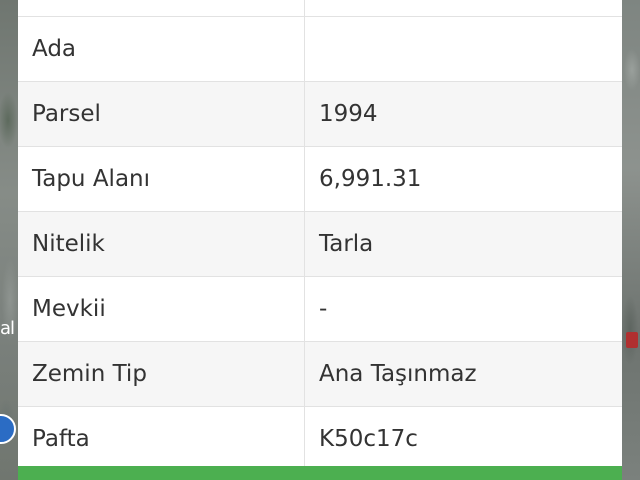  I want to click on row-value: Ana Taşınmaz, so click(398, 374).